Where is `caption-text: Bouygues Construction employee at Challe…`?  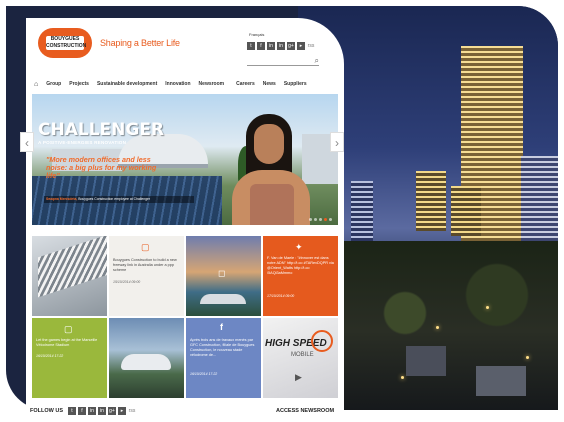 caption-text: Bouygues Construction employee at Challe… is located at coordinates (114, 199).